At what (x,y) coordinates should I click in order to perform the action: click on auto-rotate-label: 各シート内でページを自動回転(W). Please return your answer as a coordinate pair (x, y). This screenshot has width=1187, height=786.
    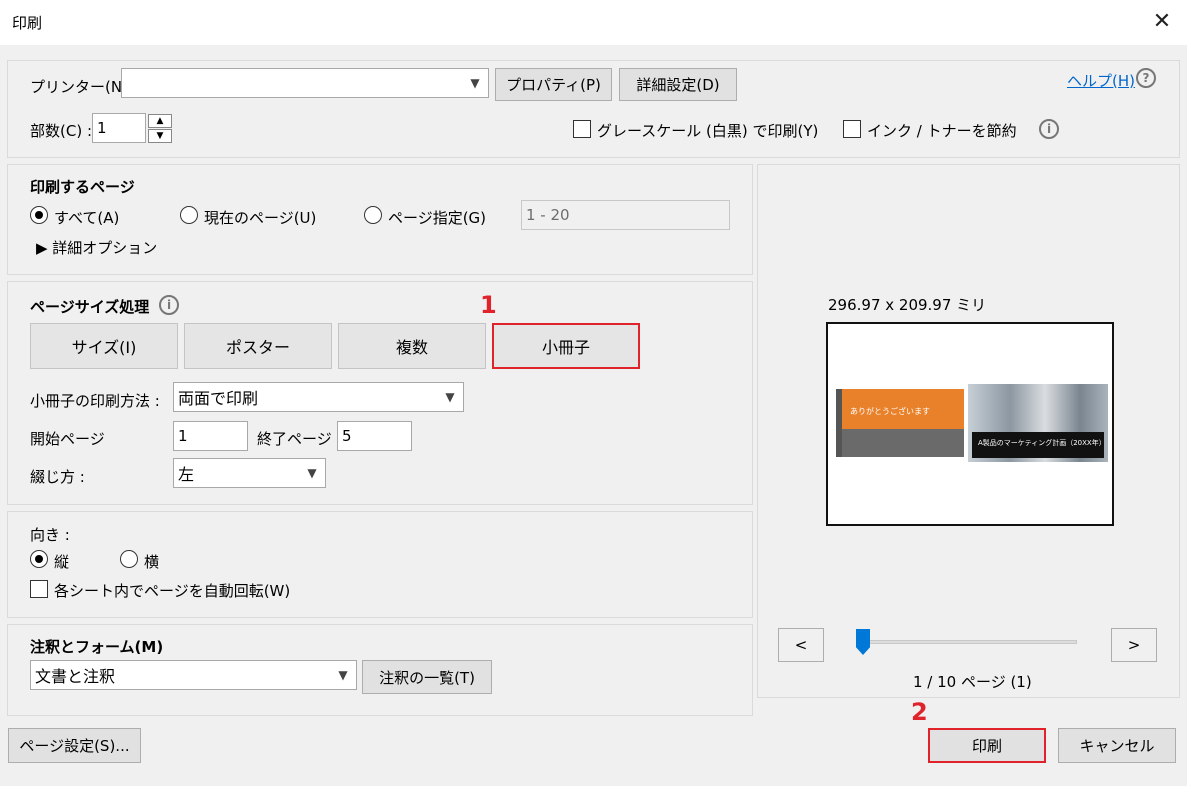
    Looking at the image, I should click on (172, 591).